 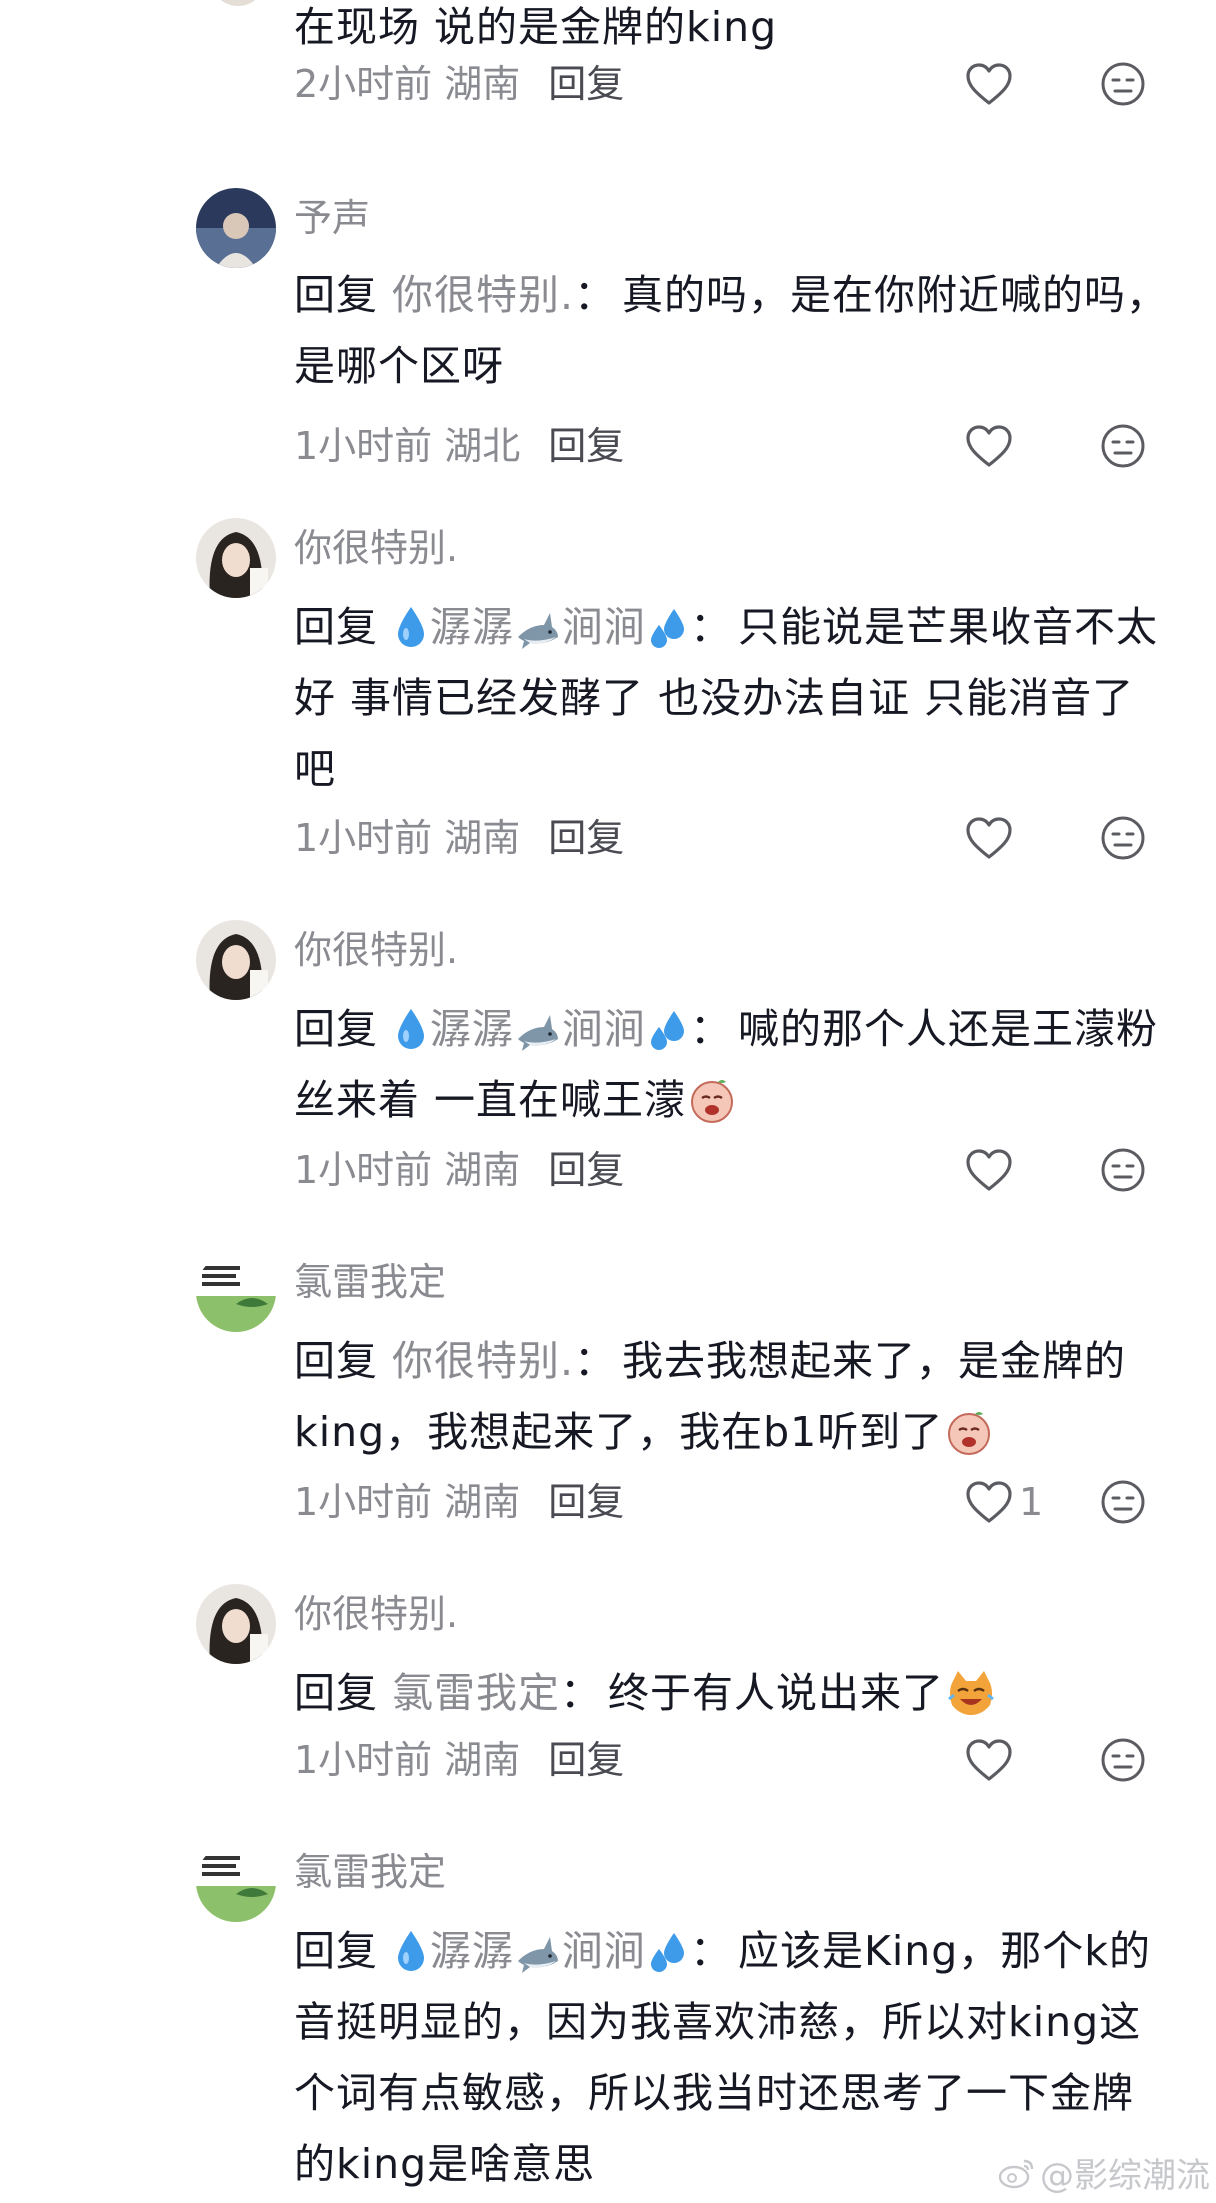 I want to click on watermark-text: @影综潮流, so click(x=1125, y=2176).